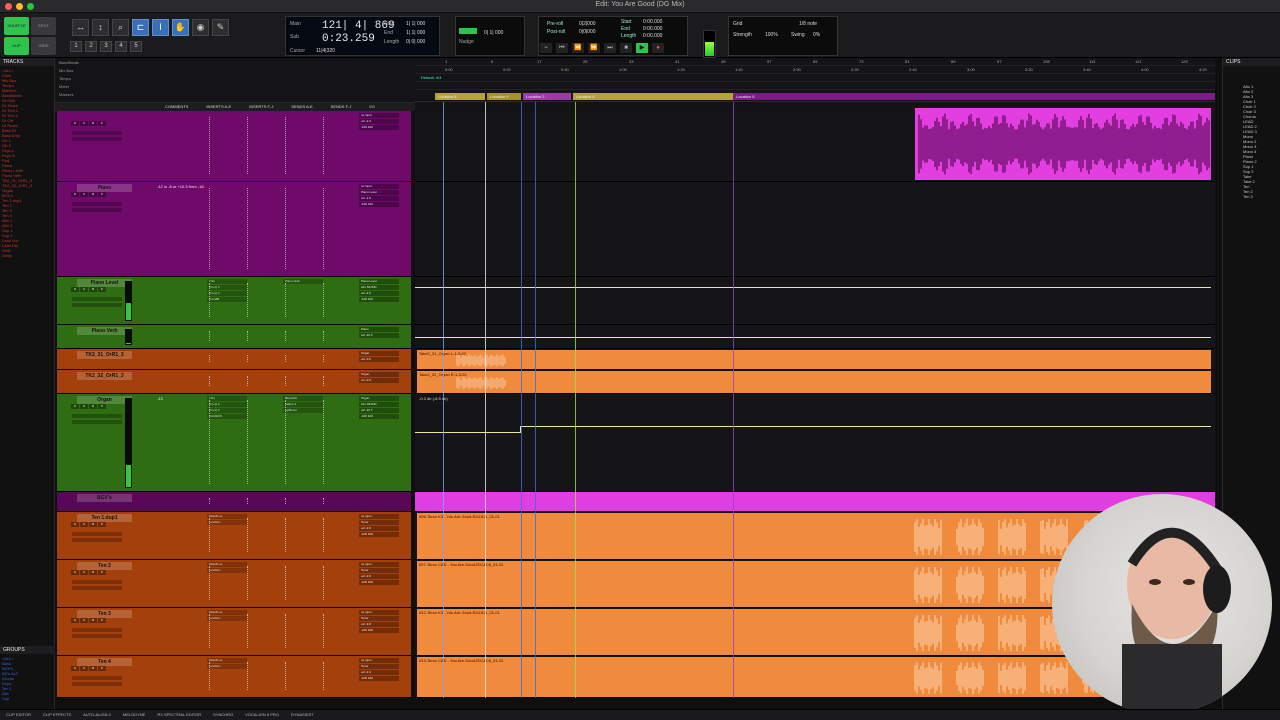 Image resolution: width=1280 pixels, height=720 pixels. What do you see at coordinates (610, 48) in the screenshot?
I see `go-to-end-icon: ⏭` at bounding box center [610, 48].